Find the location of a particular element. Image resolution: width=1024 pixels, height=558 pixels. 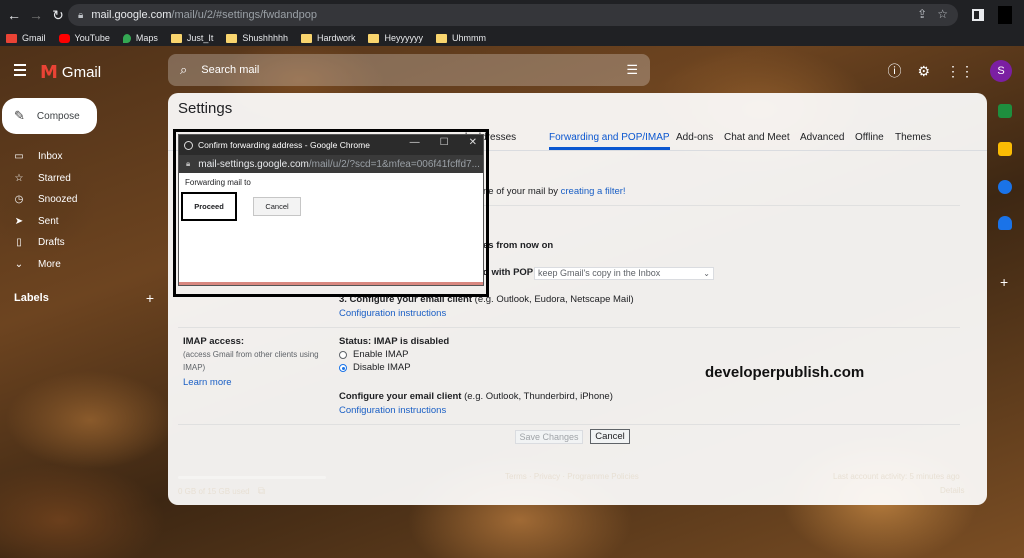

keep-icon is located at coordinates (1005, 149).